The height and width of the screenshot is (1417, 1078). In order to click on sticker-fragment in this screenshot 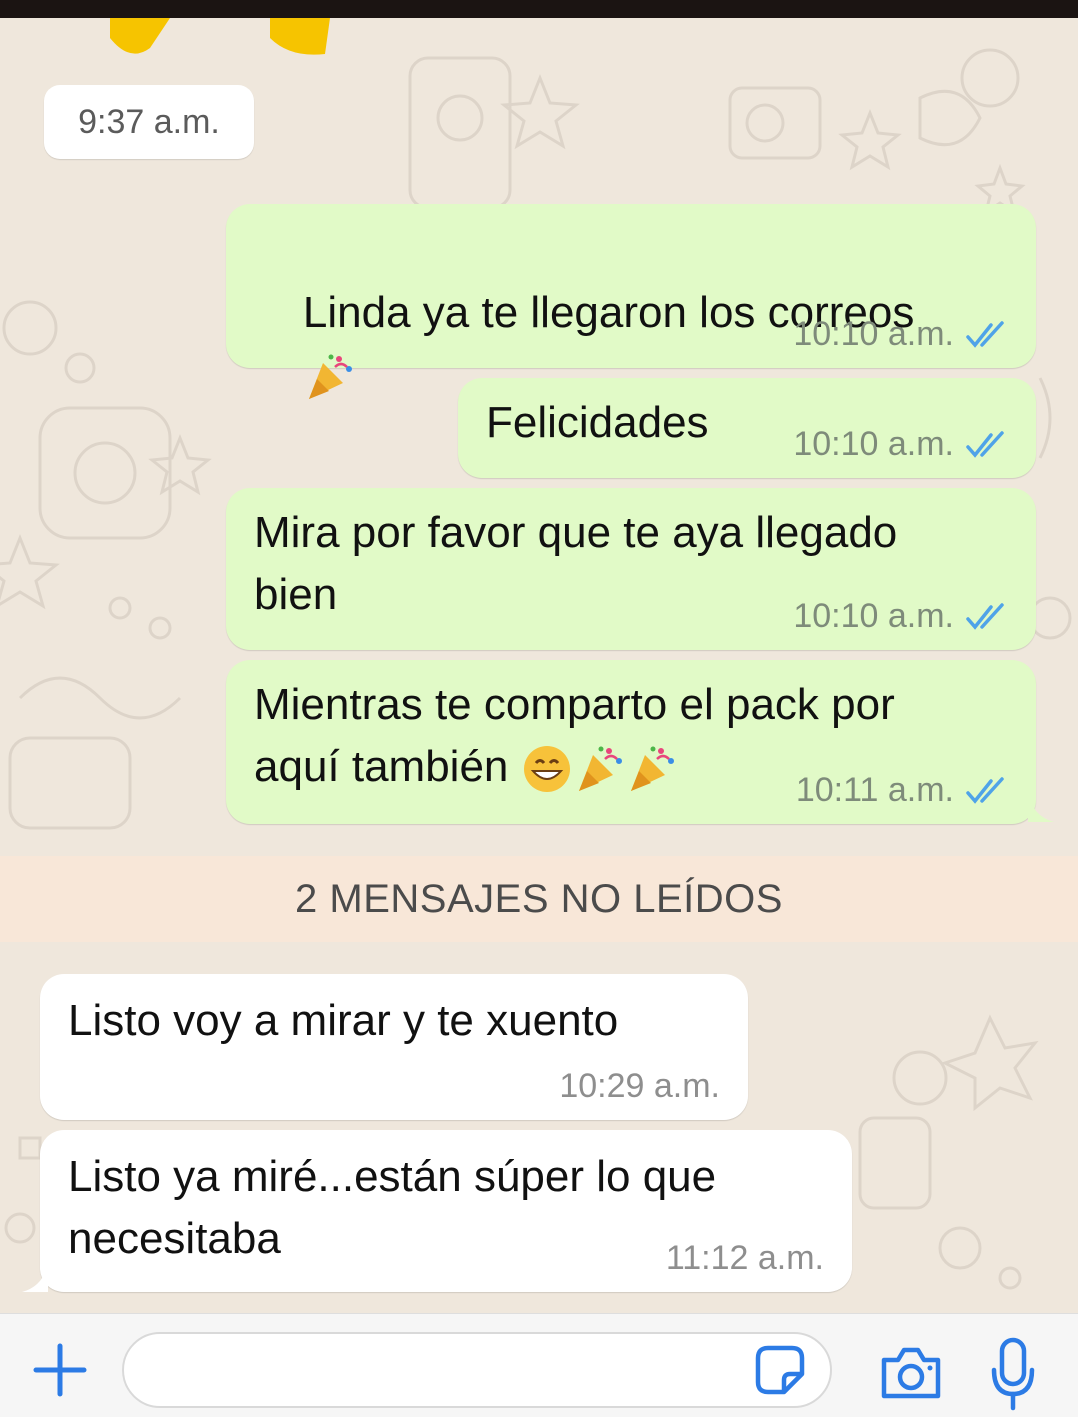, I will do `click(220, 36)`.